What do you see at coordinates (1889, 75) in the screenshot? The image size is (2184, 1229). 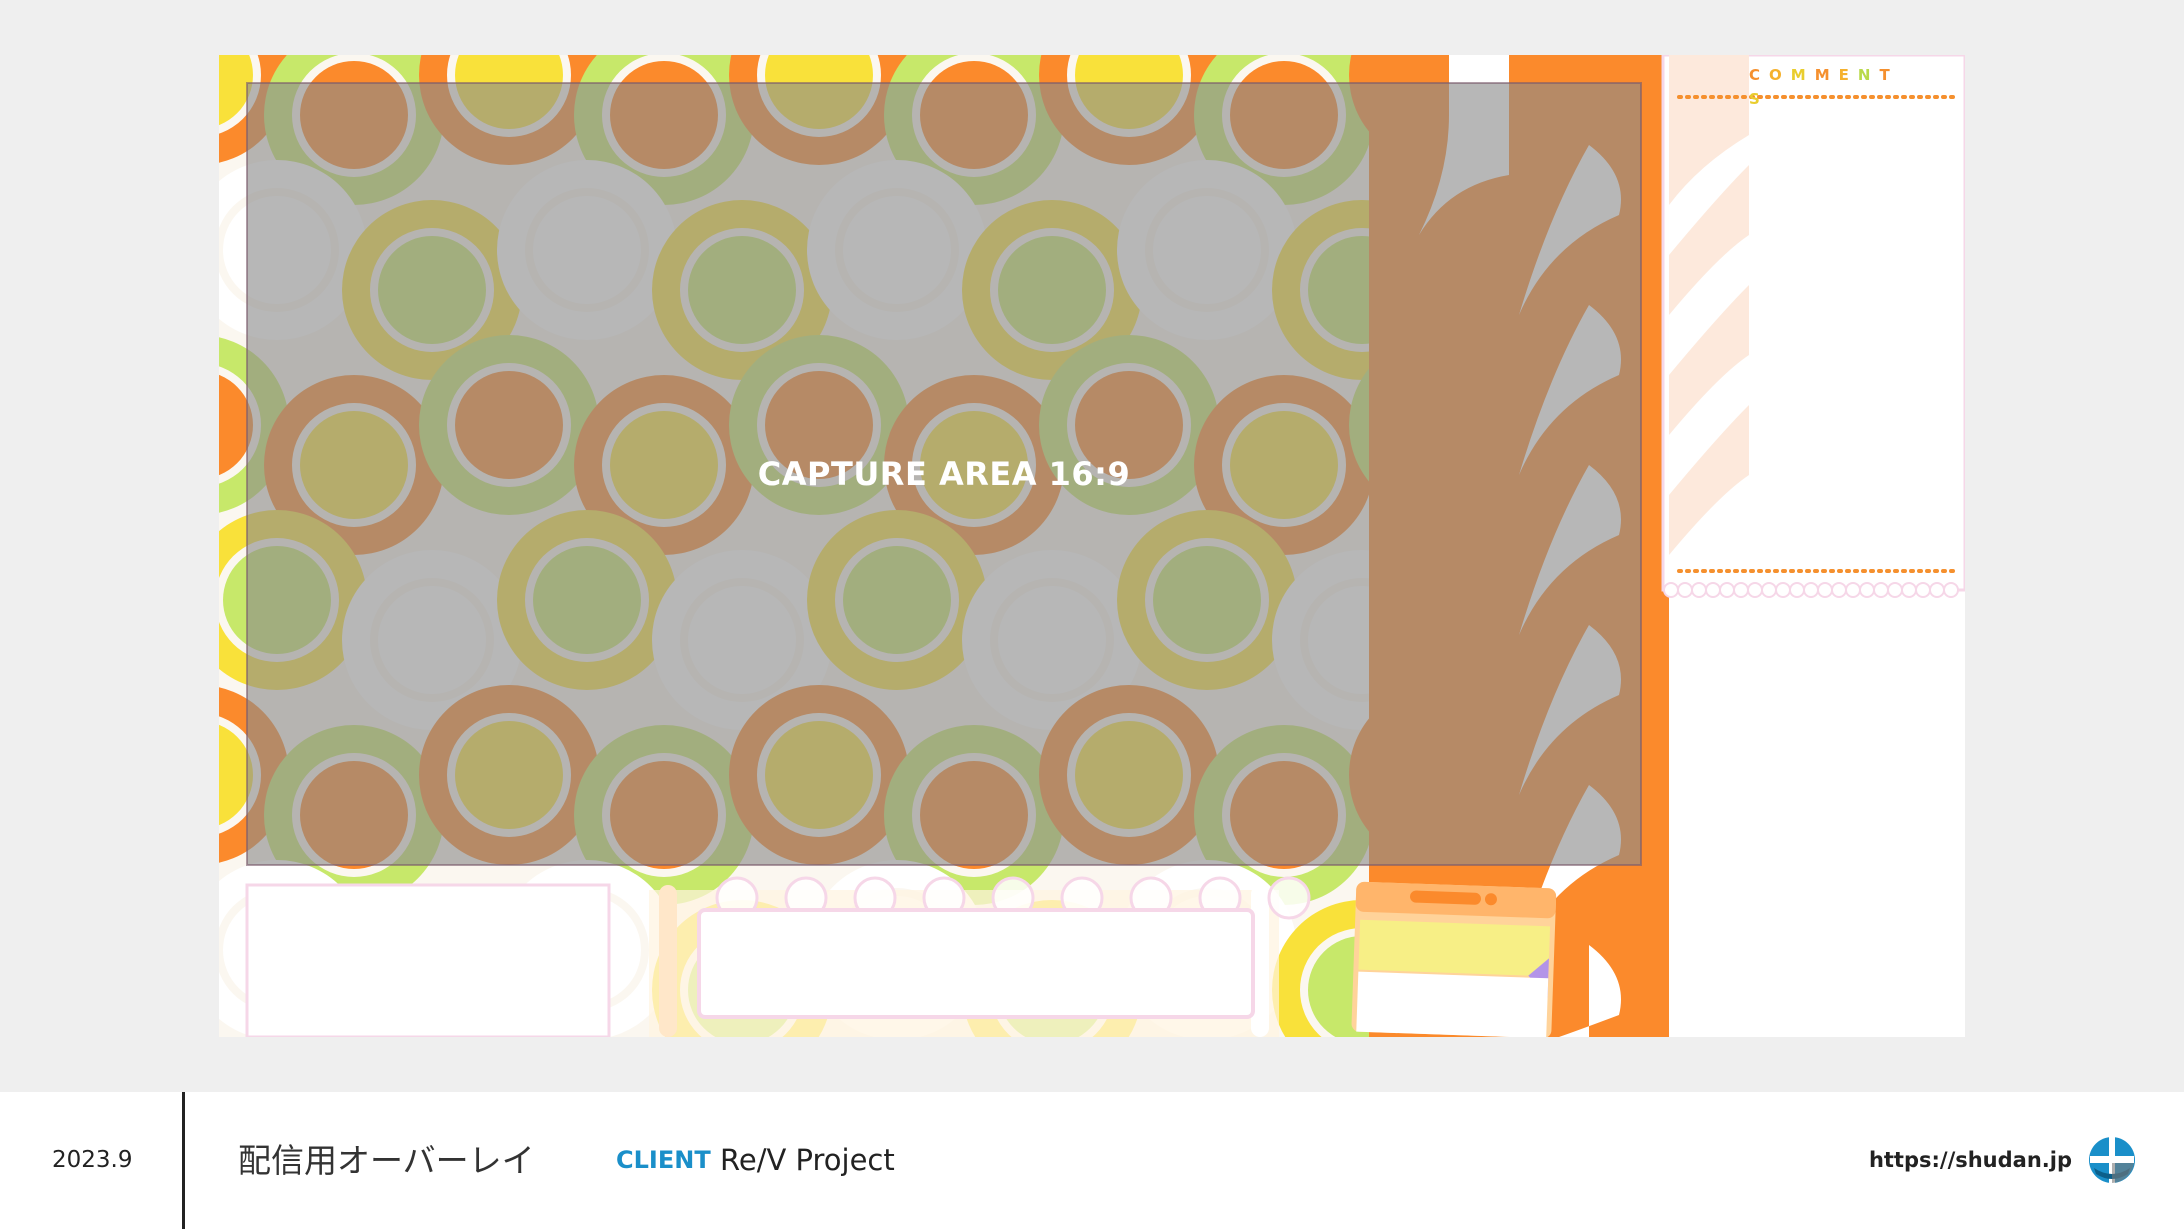 I see `comments-title-letter: T` at bounding box center [1889, 75].